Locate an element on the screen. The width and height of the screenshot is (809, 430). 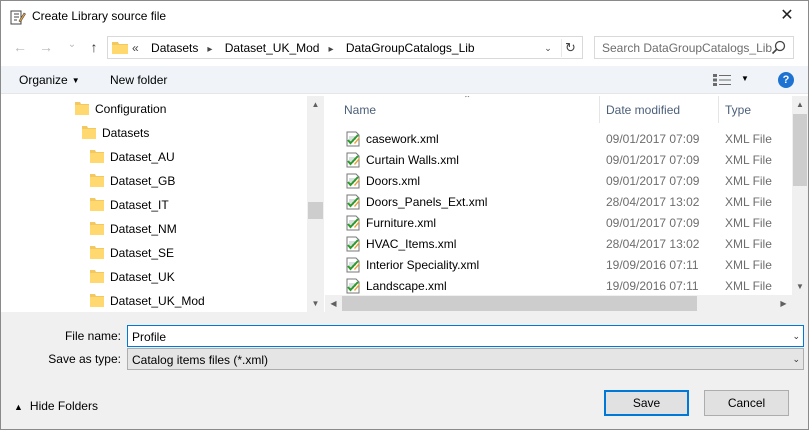
sort-ascending-icon: ⌃ is located at coordinates (467, 100).